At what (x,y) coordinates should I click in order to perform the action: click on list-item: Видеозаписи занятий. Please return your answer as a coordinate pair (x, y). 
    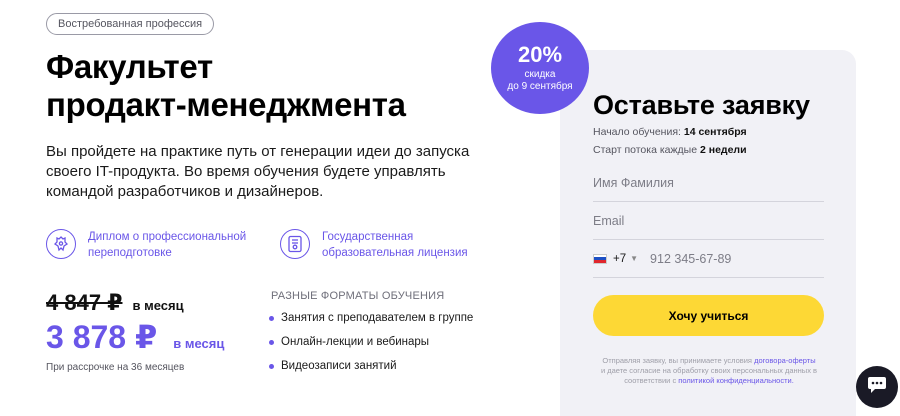
    Looking at the image, I should click on (371, 366).